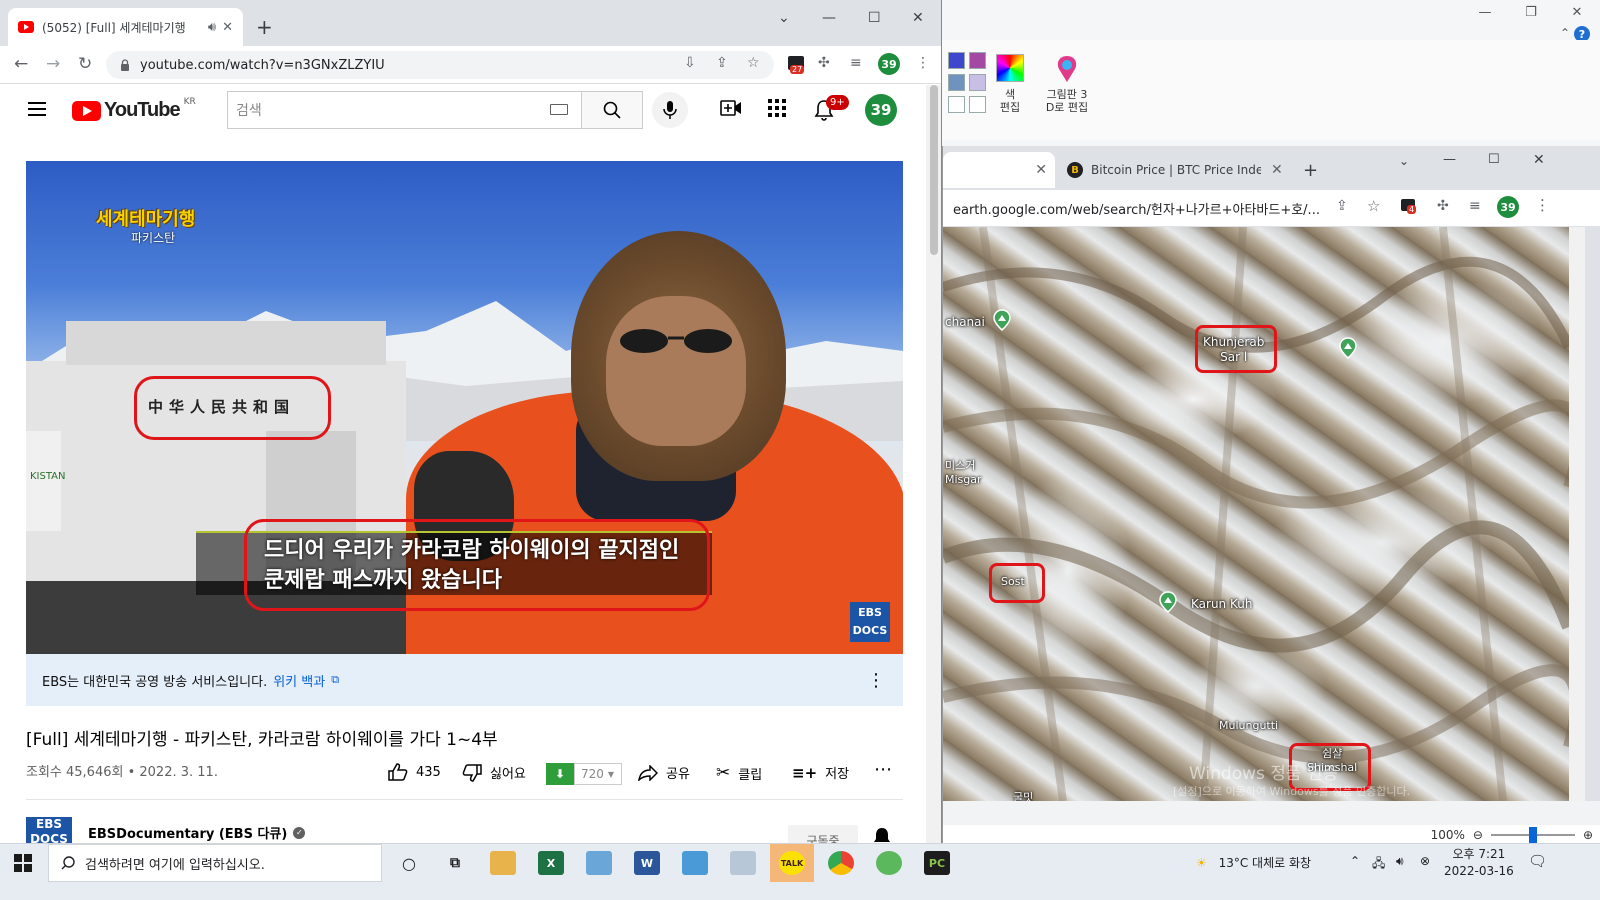 This screenshot has height=900, width=1600. Describe the element at coordinates (889, 863) in the screenshot. I see `line-icon` at that location.